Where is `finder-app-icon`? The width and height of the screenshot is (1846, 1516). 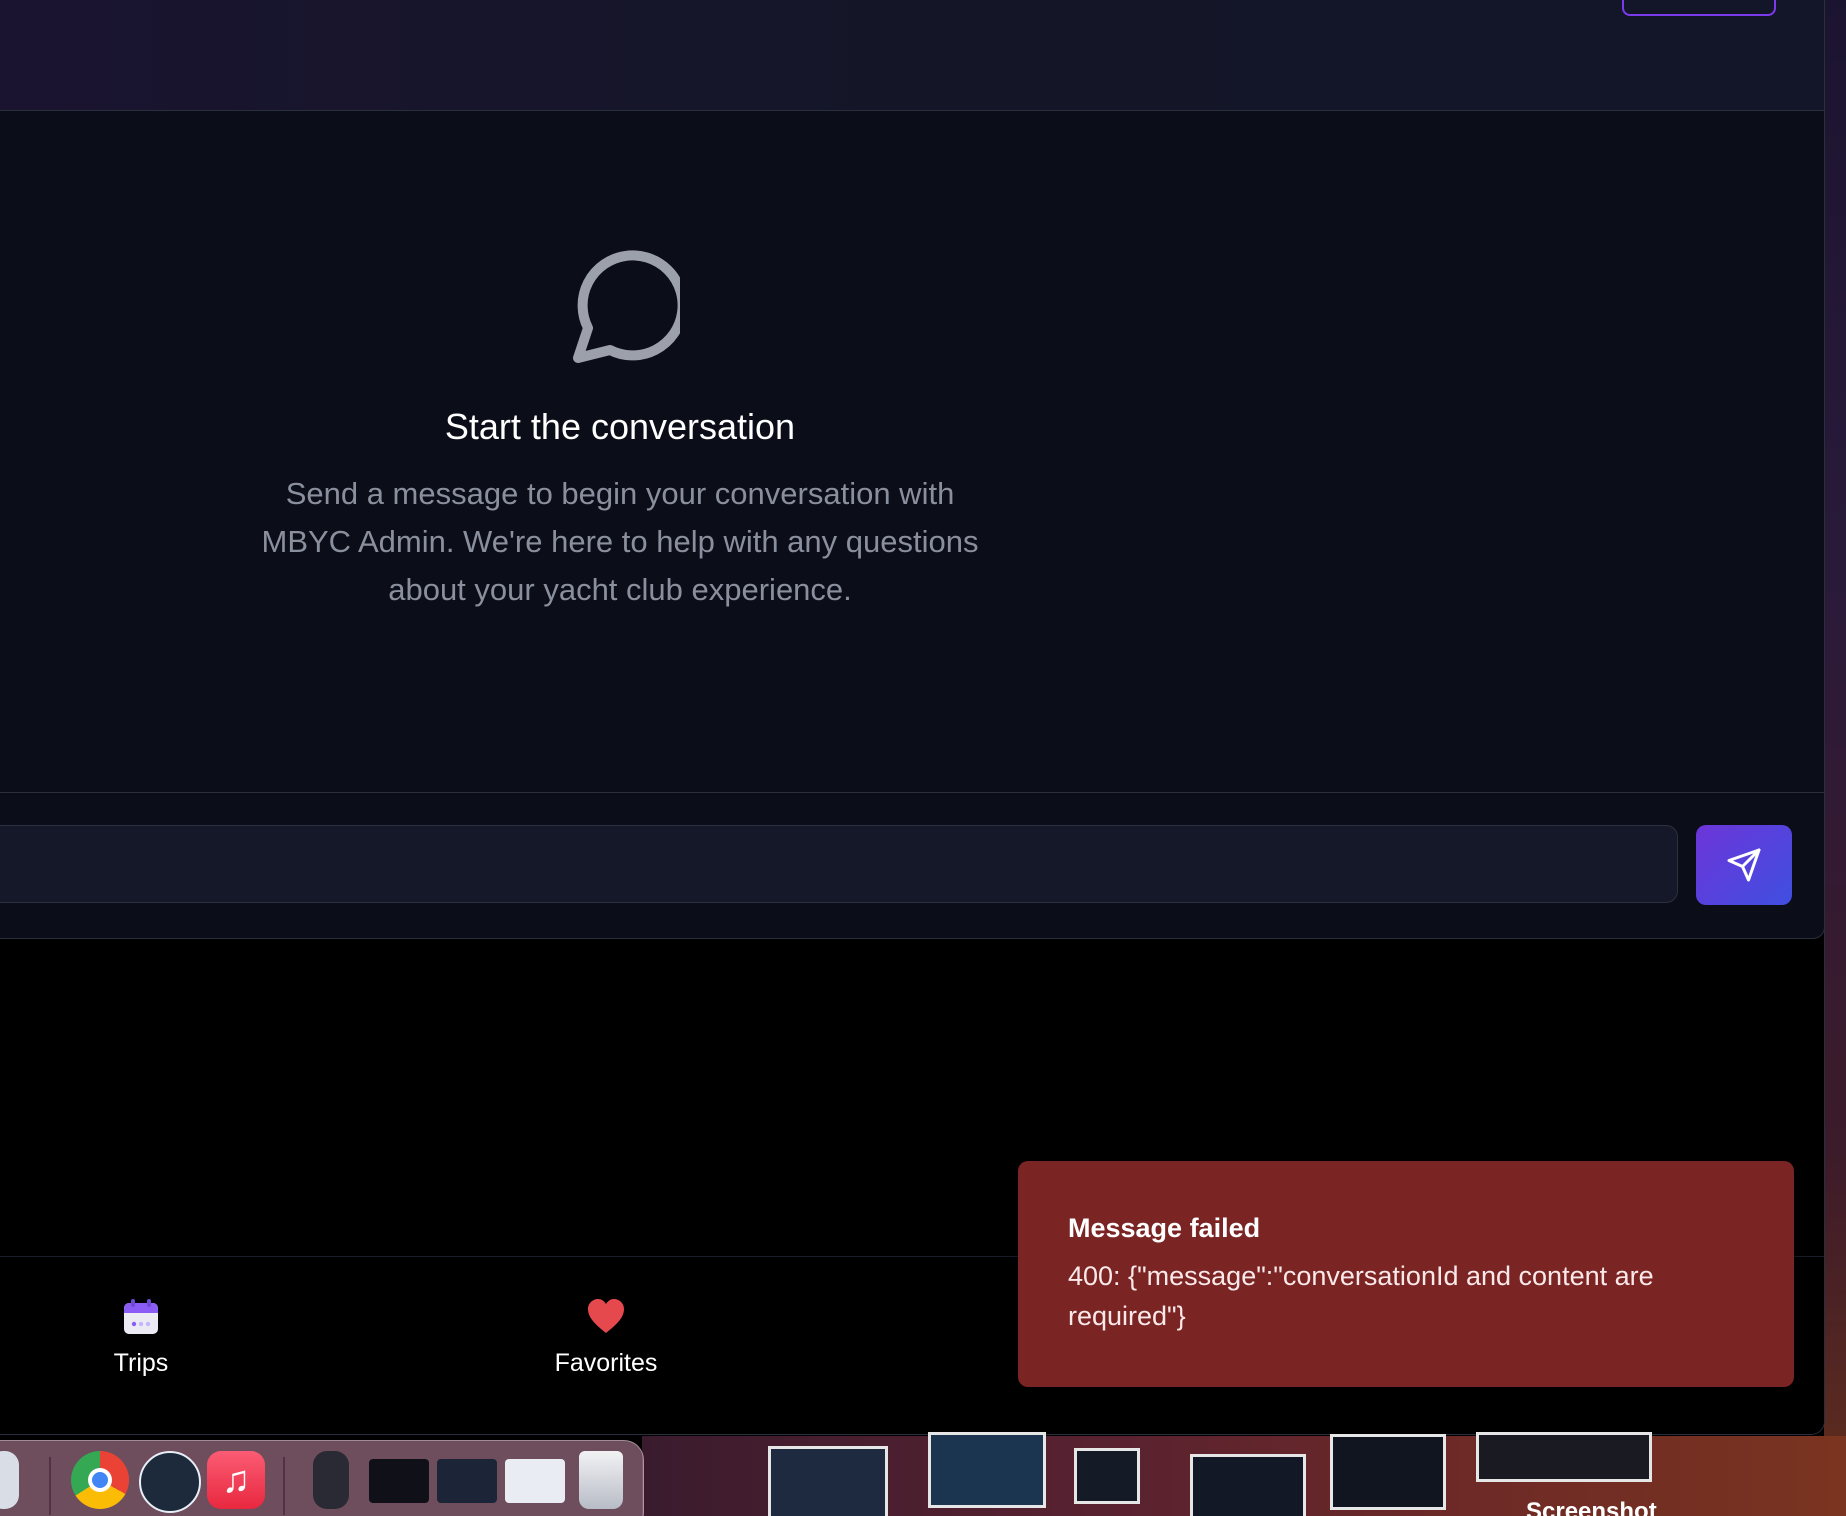 finder-app-icon is located at coordinates (9, 1480).